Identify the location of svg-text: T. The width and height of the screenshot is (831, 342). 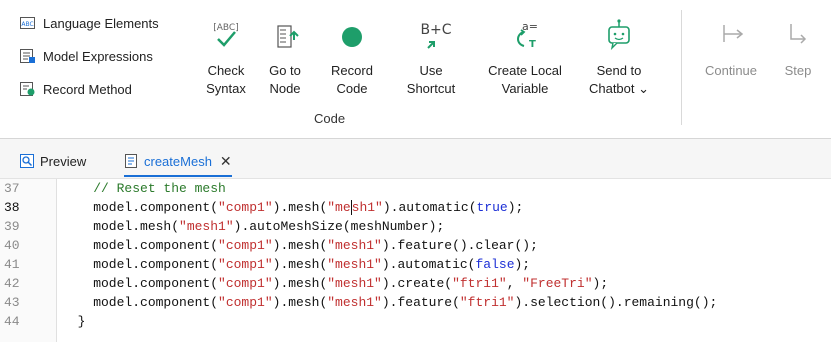
(532, 44).